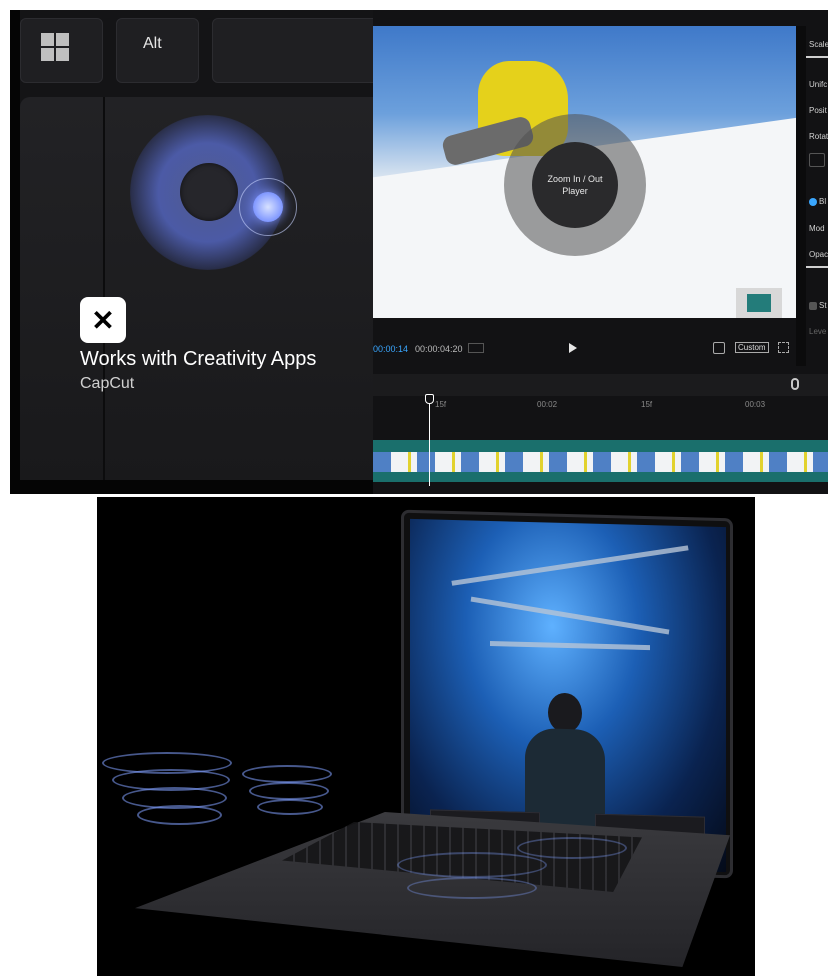 The width and height of the screenshot is (830, 976). Describe the element at coordinates (209, 192) in the screenshot. I see `dial-center-icon` at that location.